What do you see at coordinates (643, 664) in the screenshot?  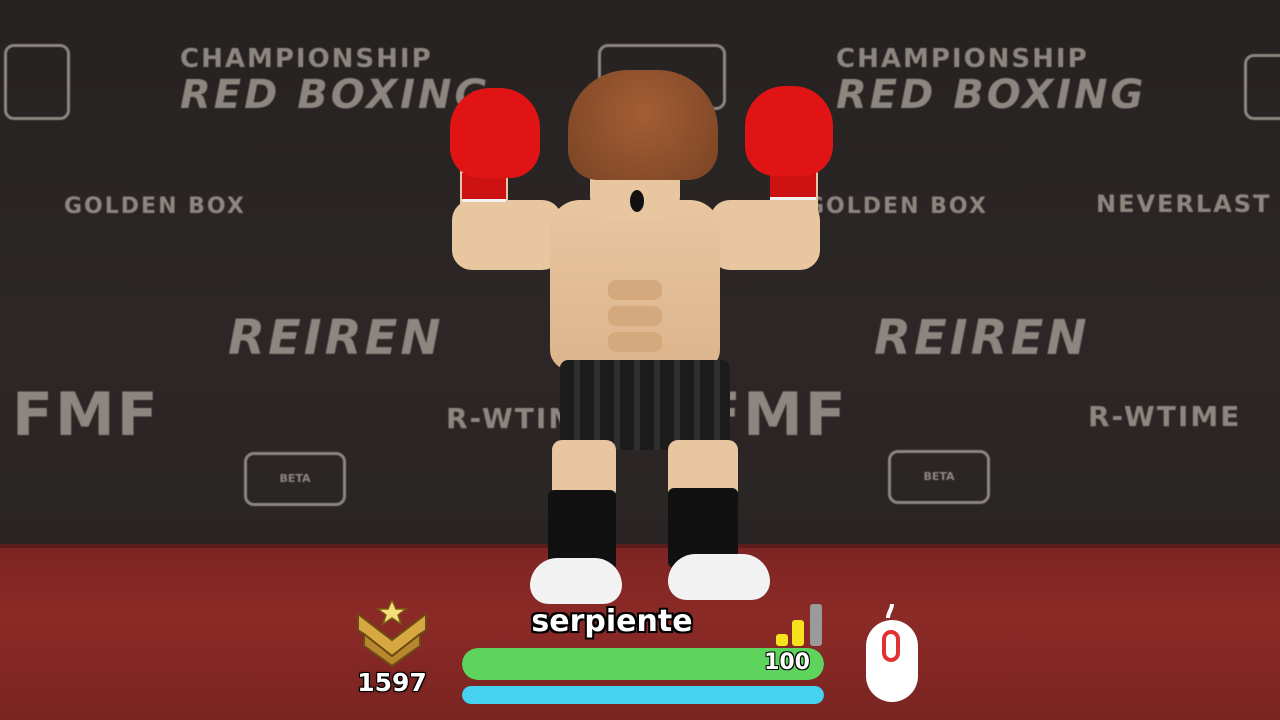 I see `health-bar: 100` at bounding box center [643, 664].